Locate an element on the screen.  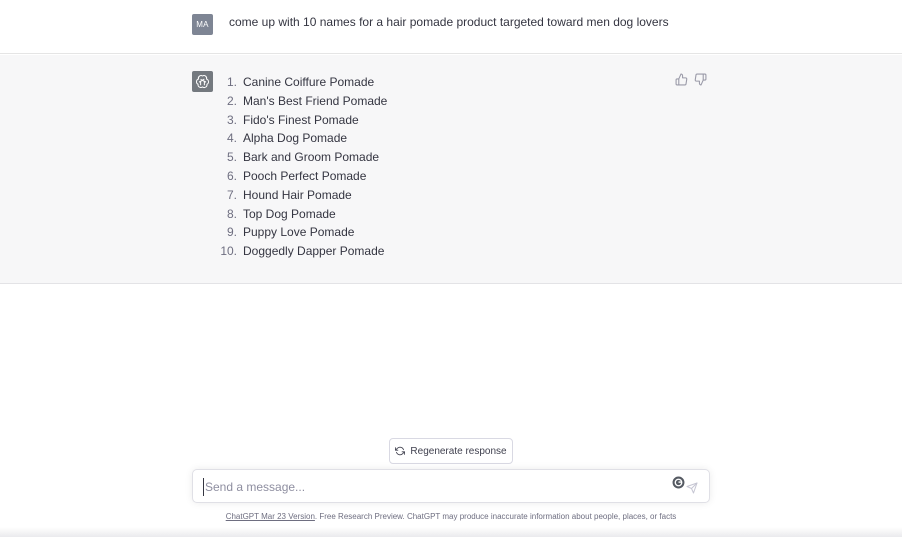
list-item: 2. Man's Best Friend Pomade is located at coordinates (300, 101).